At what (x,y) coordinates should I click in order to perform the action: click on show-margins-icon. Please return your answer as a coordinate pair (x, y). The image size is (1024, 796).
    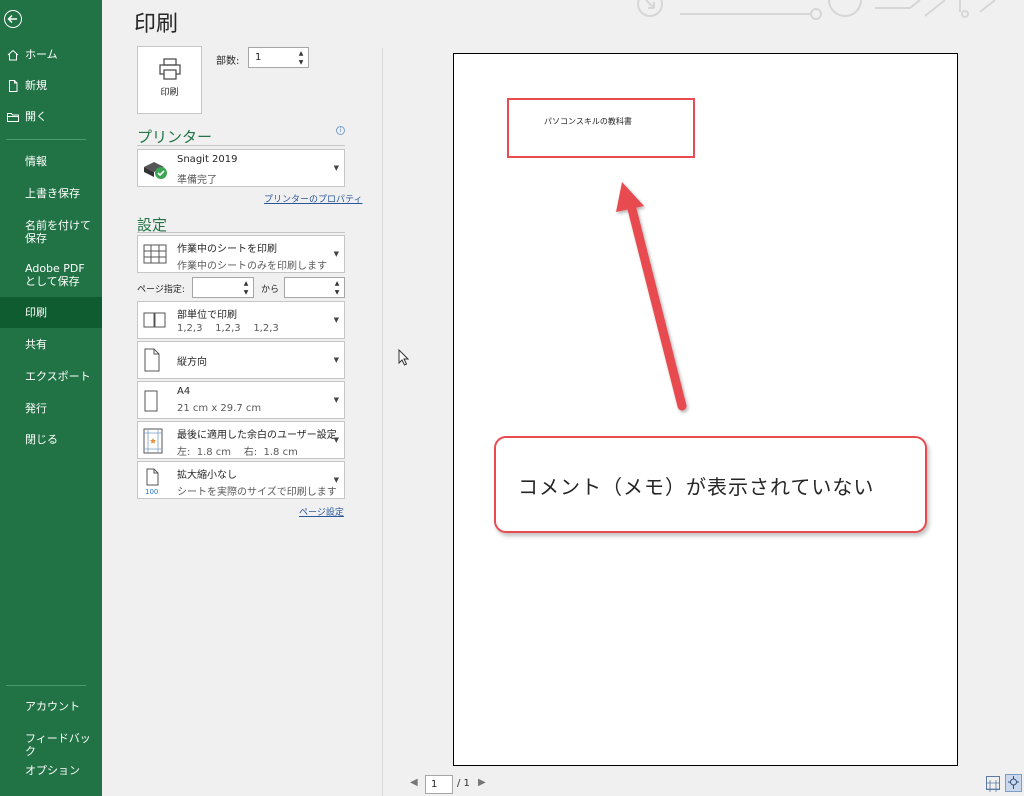
    Looking at the image, I should click on (993, 784).